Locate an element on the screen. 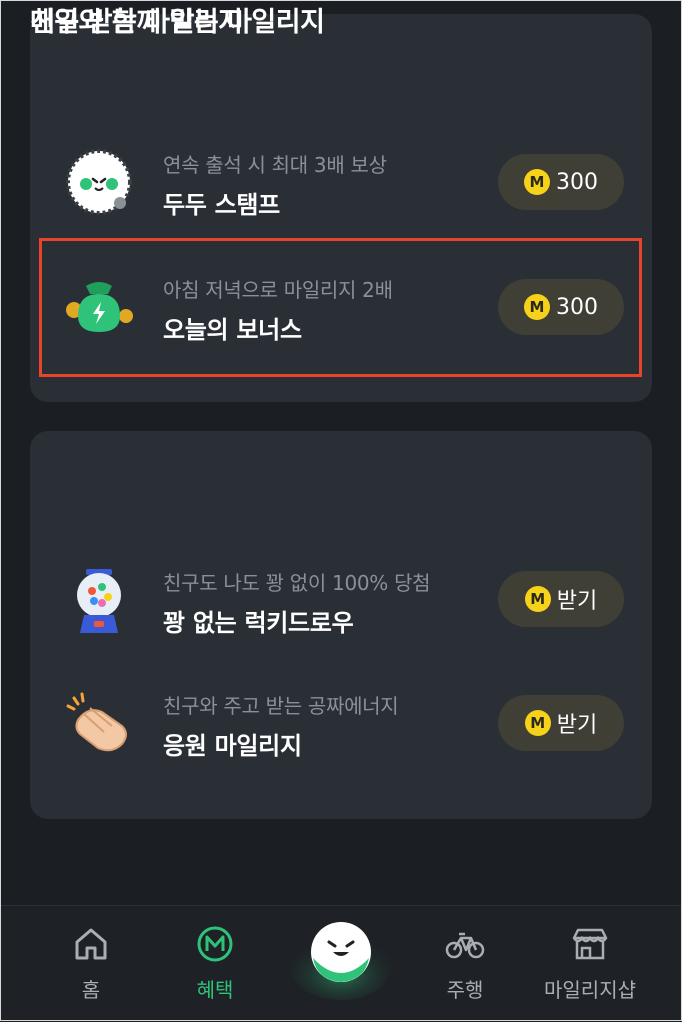 The height and width of the screenshot is (1022, 682). item-subtitle: 연속 출석 시 최대 3배 보상 is located at coordinates (275, 165).